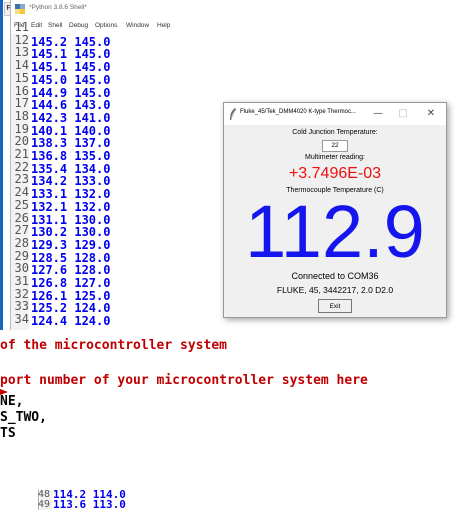 This screenshot has width=455, height=511. Describe the element at coordinates (1, 165) in the screenshot. I see `editor-left-strip` at that location.